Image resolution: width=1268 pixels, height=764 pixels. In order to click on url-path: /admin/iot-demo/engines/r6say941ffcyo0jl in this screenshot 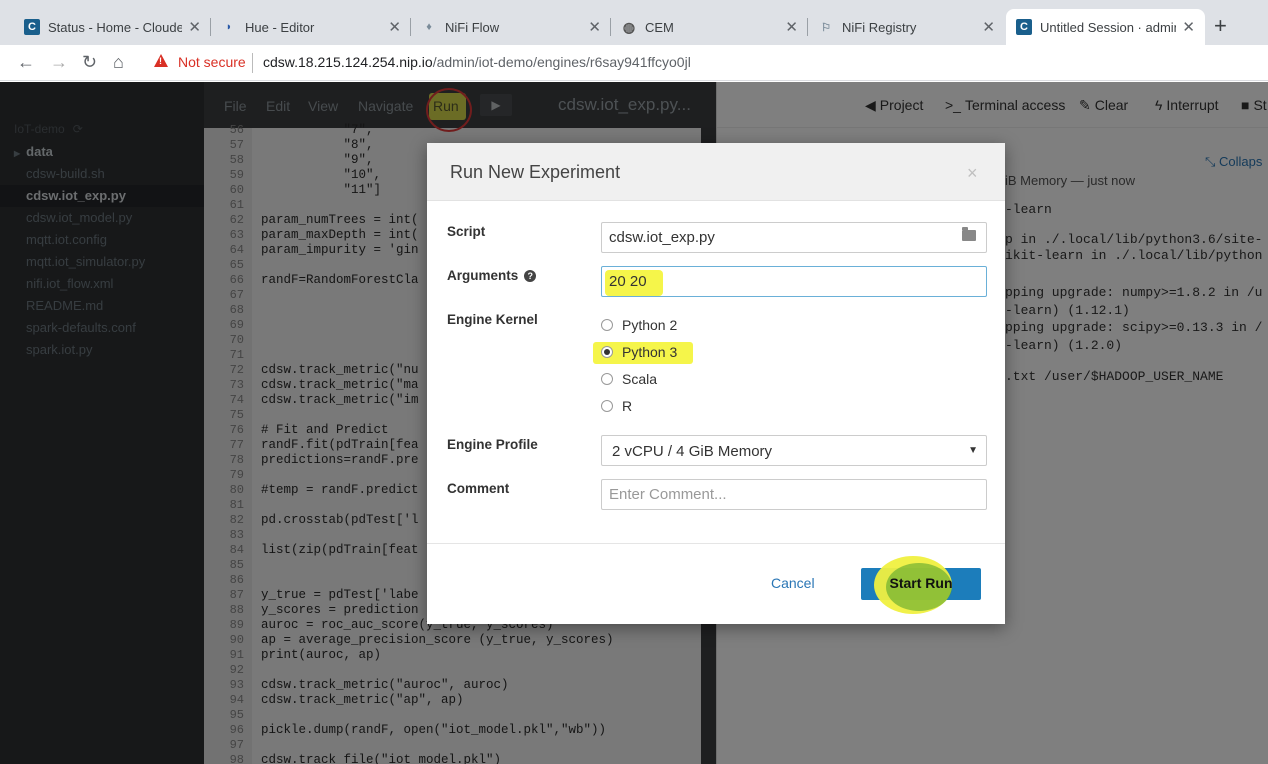, I will do `click(561, 62)`.